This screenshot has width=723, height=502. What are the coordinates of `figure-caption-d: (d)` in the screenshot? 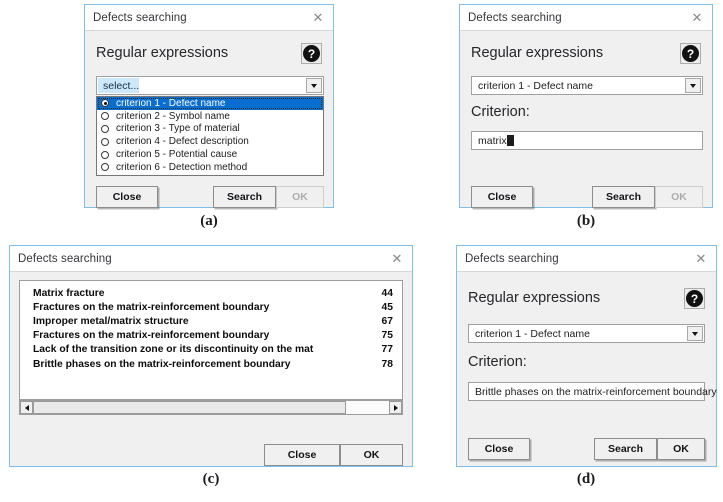 It's located at (586, 479).